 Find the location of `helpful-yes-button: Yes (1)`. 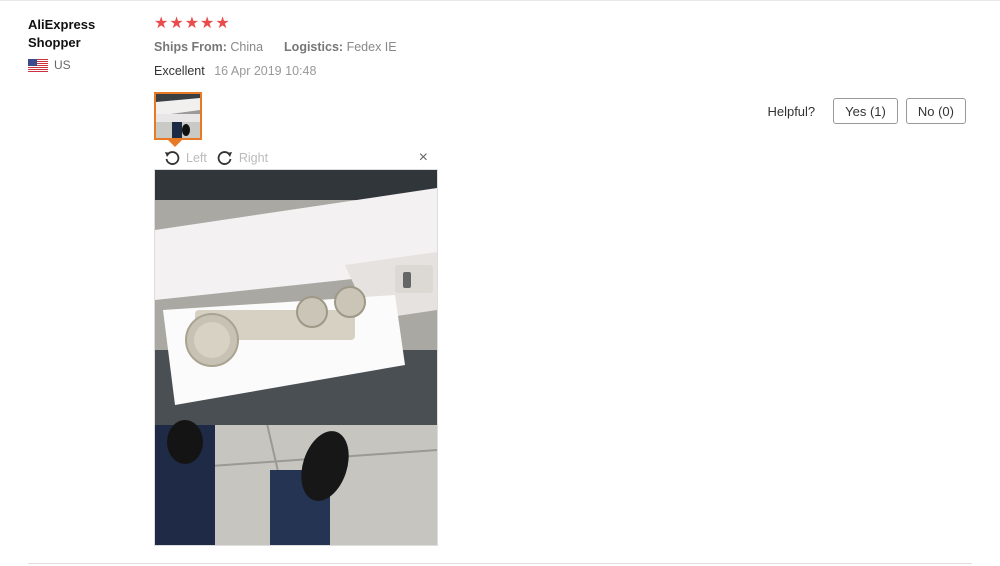

helpful-yes-button: Yes (1) is located at coordinates (865, 111).